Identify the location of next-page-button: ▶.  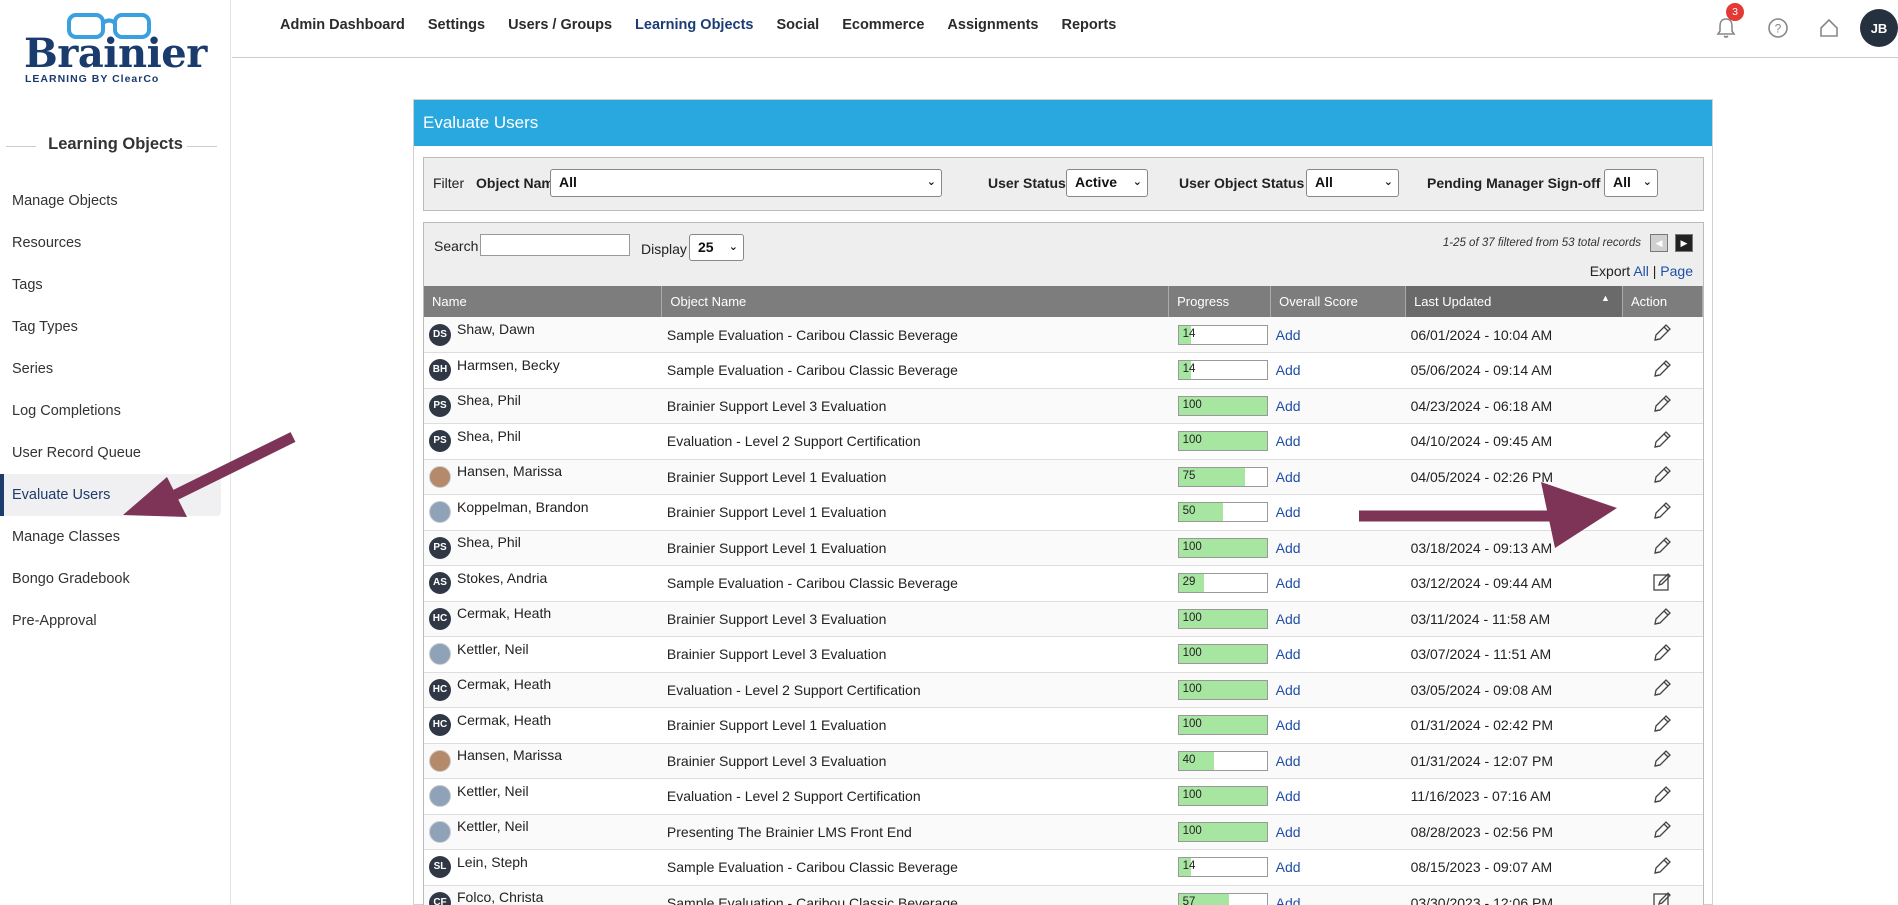
(1684, 243).